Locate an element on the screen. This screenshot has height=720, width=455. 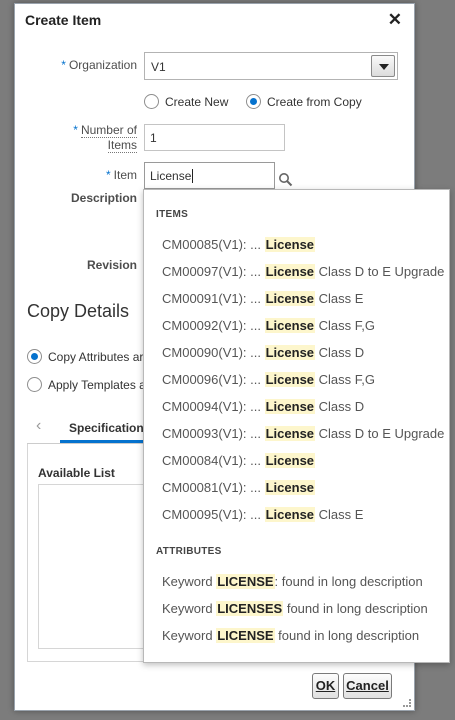
revision-label: Revision is located at coordinates (111, 265).